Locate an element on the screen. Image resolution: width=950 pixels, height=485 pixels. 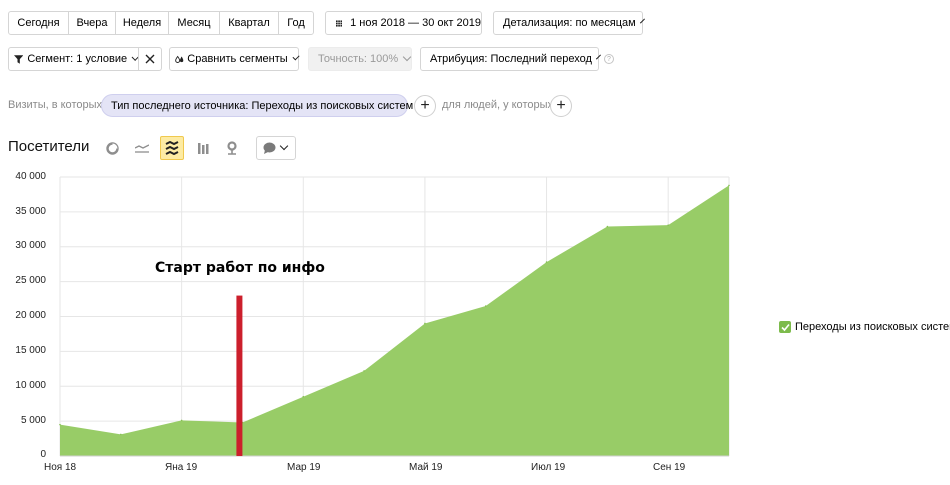
x-tick-label: Май 19 is located at coordinates (426, 467).